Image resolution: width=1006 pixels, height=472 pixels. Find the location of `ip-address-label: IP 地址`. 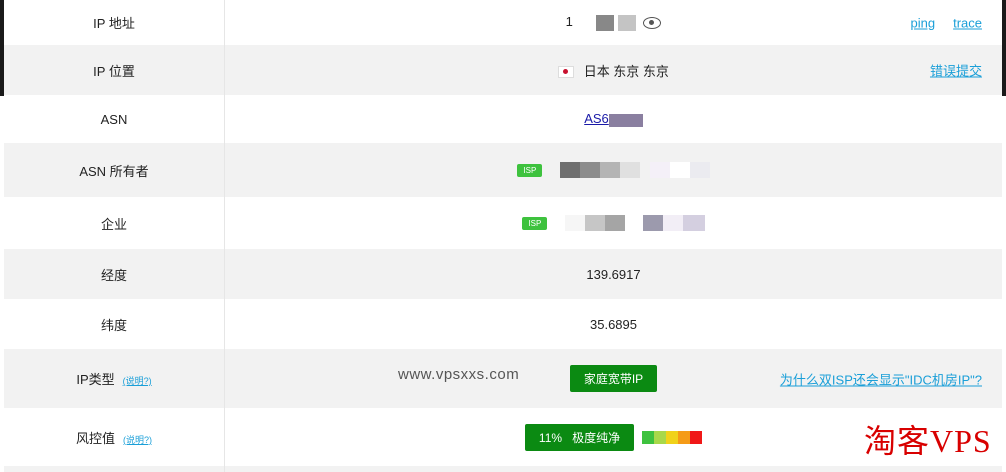

ip-address-label: IP 地址 is located at coordinates (114, 22).